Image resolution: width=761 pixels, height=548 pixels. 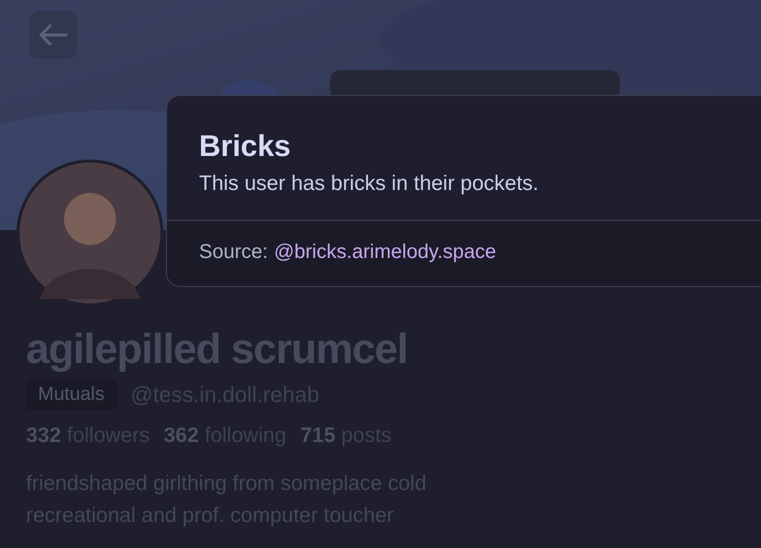 I want to click on source-link: @bricks.arimelody.space, so click(x=385, y=252).